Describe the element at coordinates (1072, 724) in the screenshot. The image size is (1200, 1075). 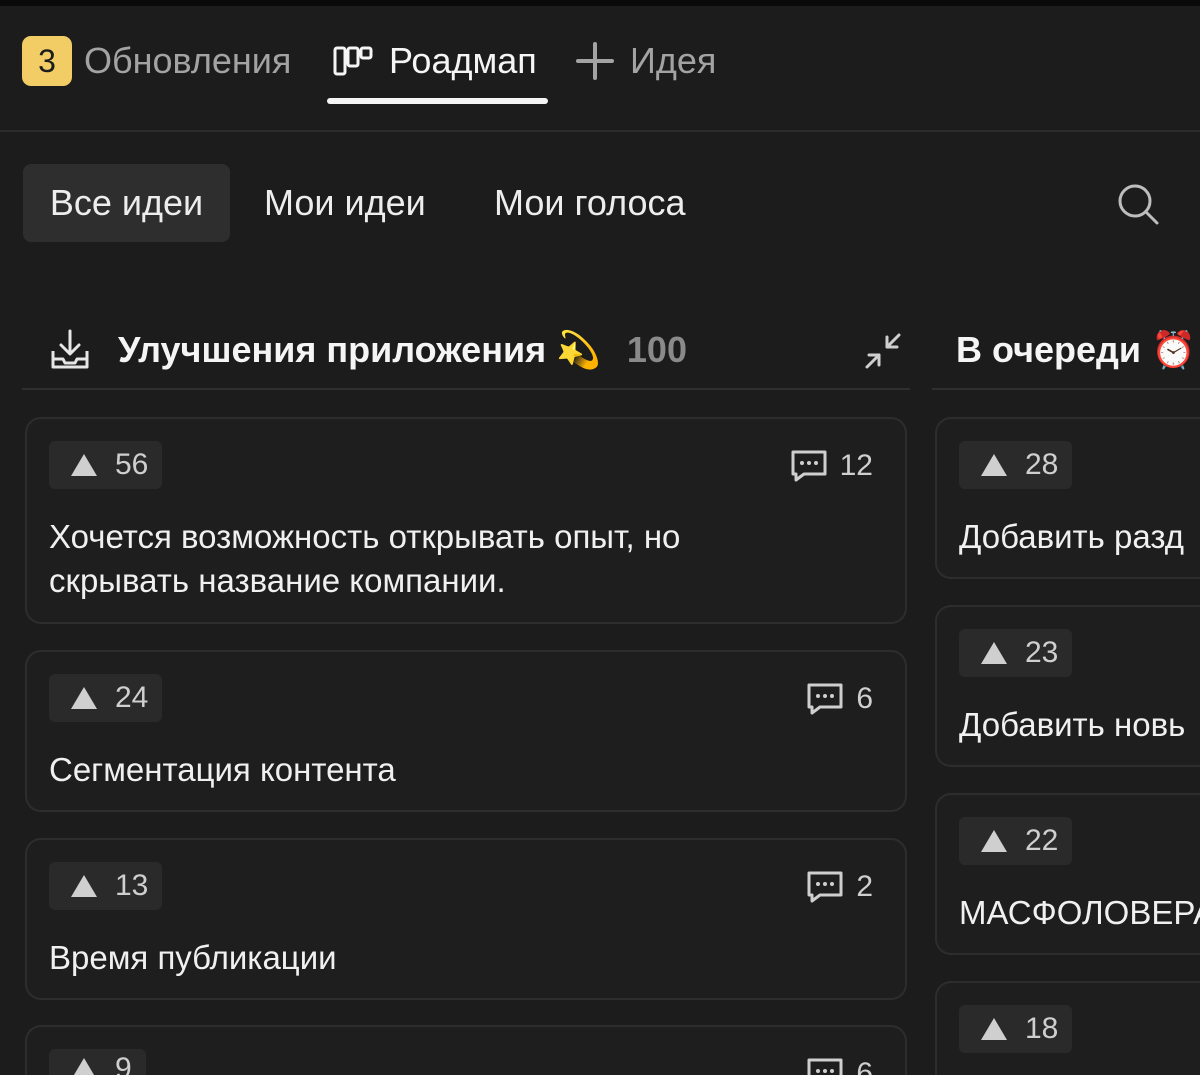
I see `idea-title: Добавить новь` at that location.